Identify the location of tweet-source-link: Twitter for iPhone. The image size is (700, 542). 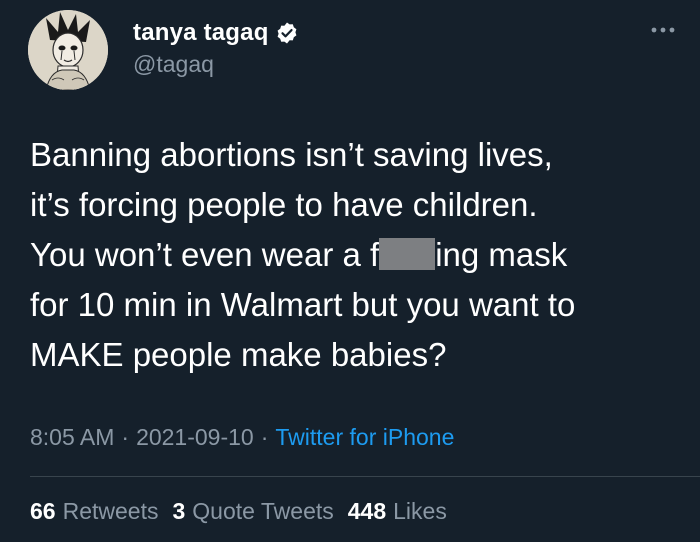
(364, 437).